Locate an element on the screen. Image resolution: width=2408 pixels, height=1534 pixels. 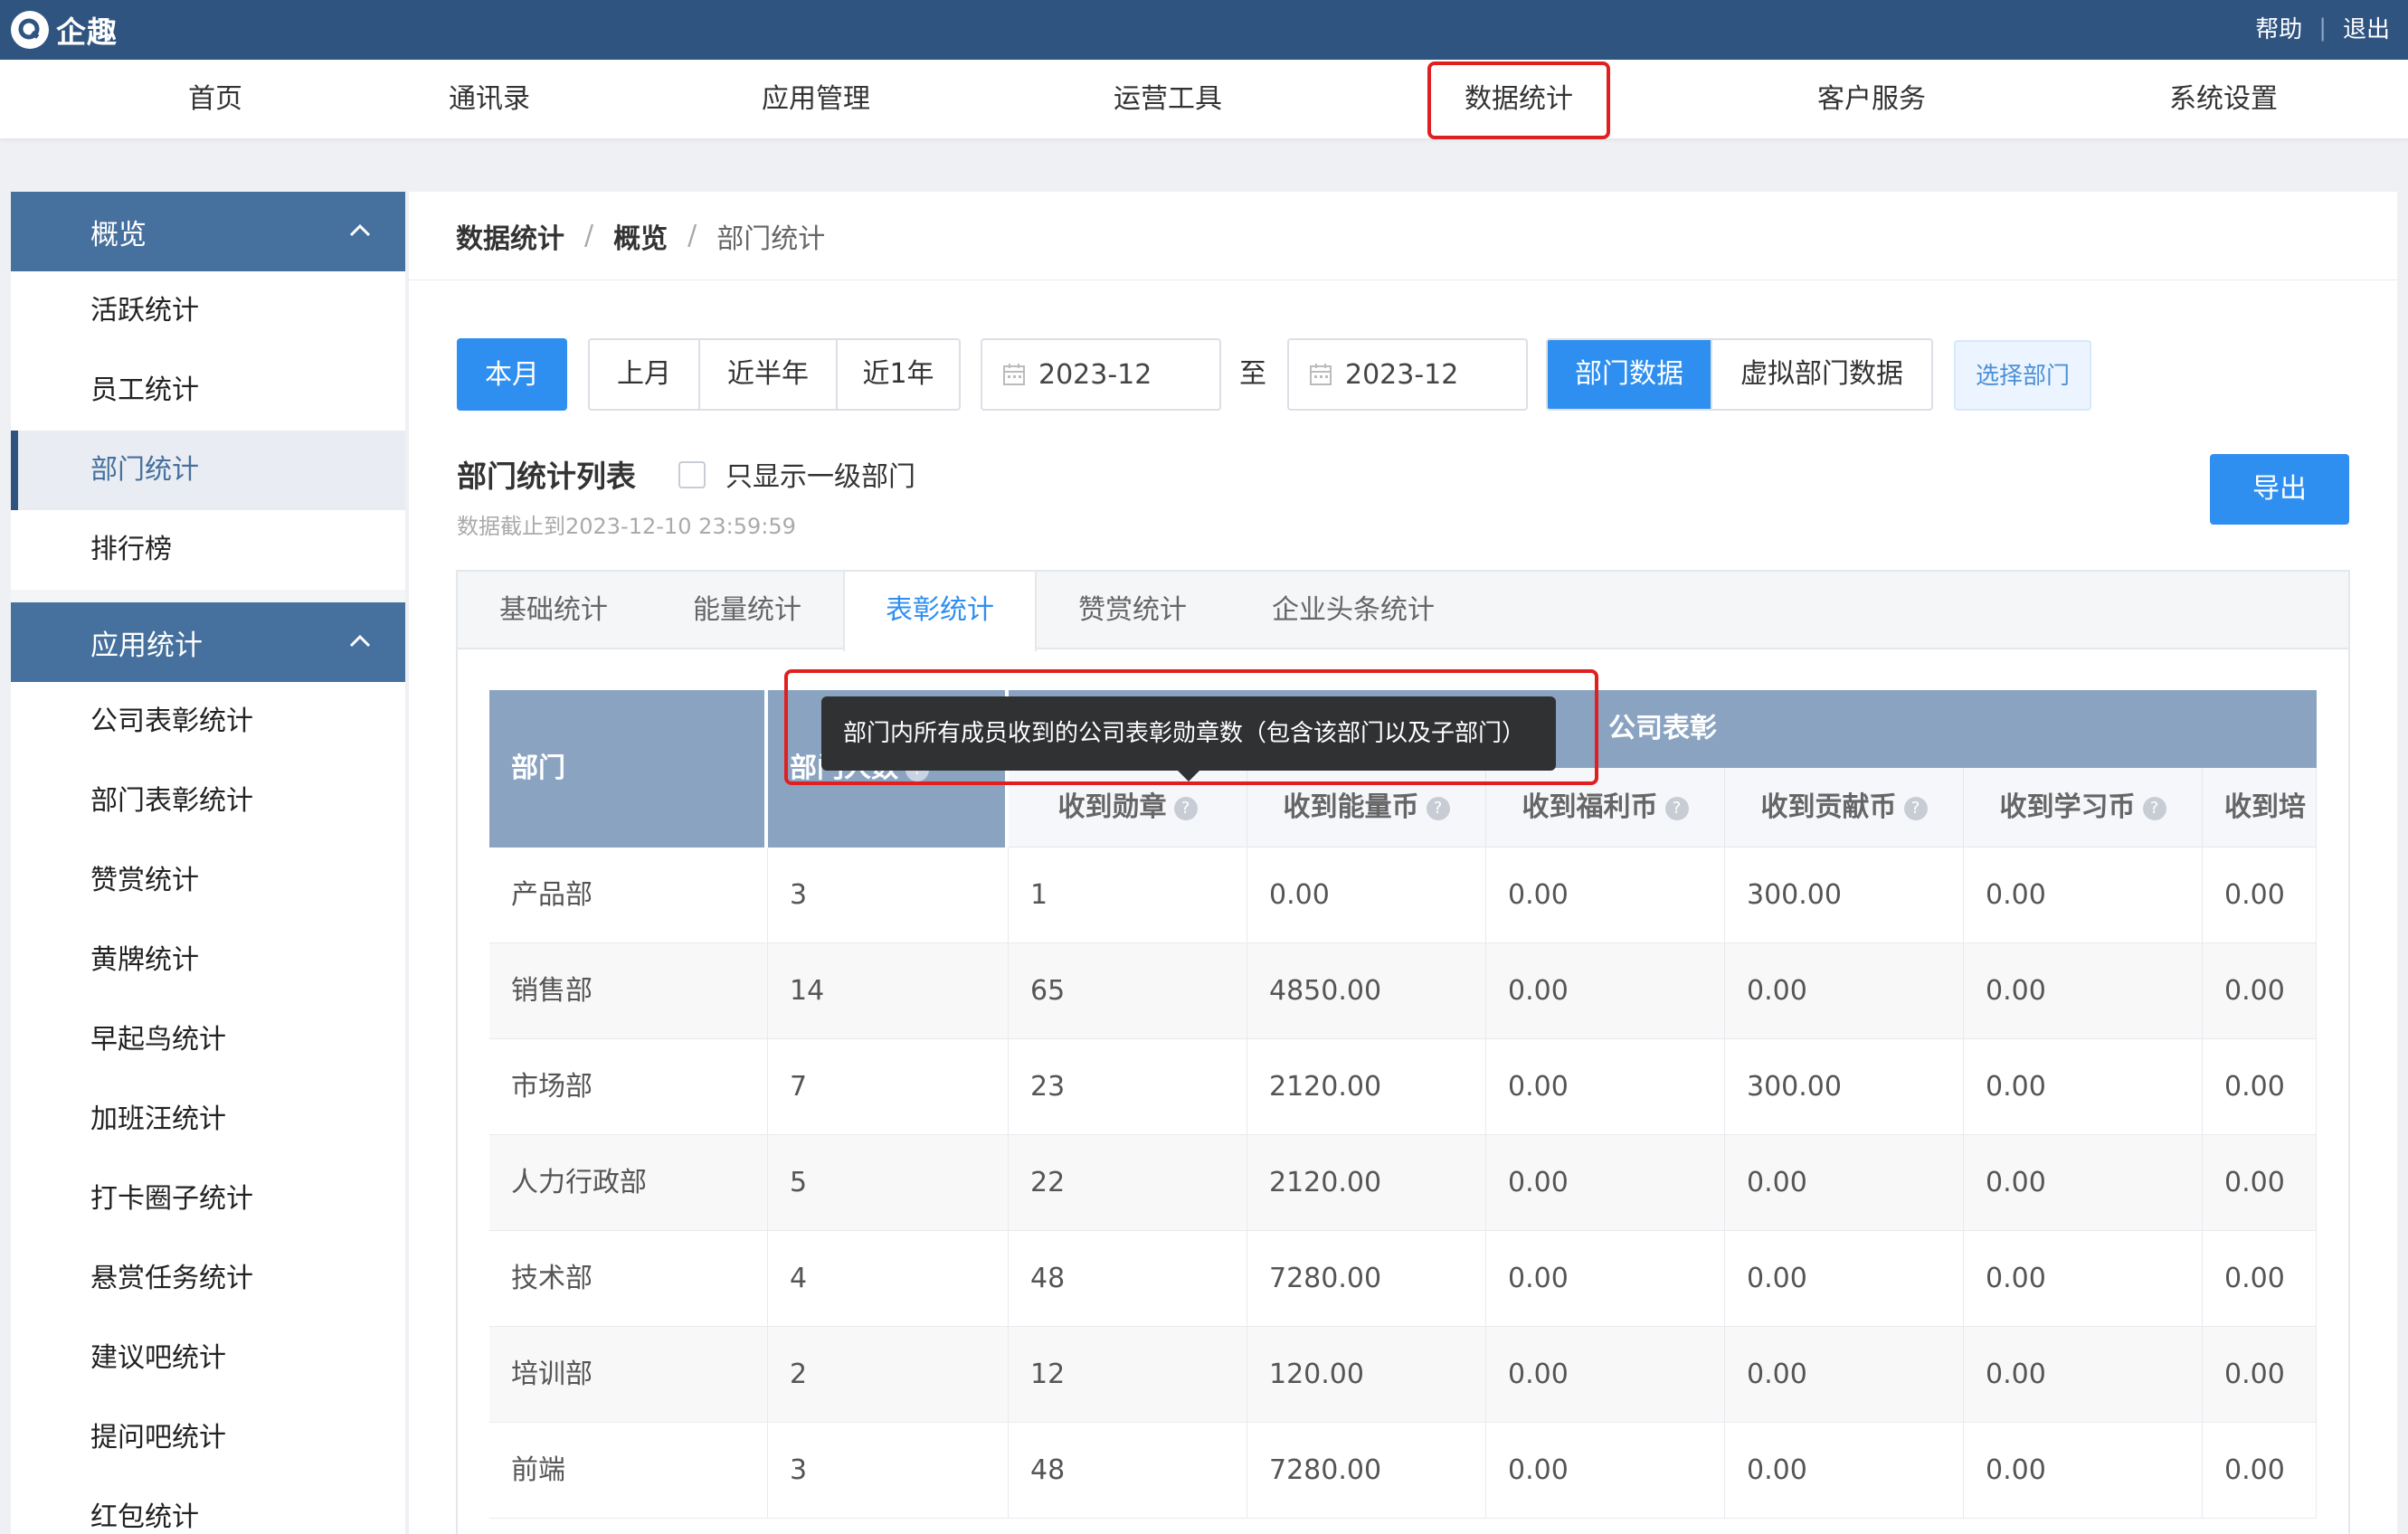
chevron-up-icon is located at coordinates (360, 230).